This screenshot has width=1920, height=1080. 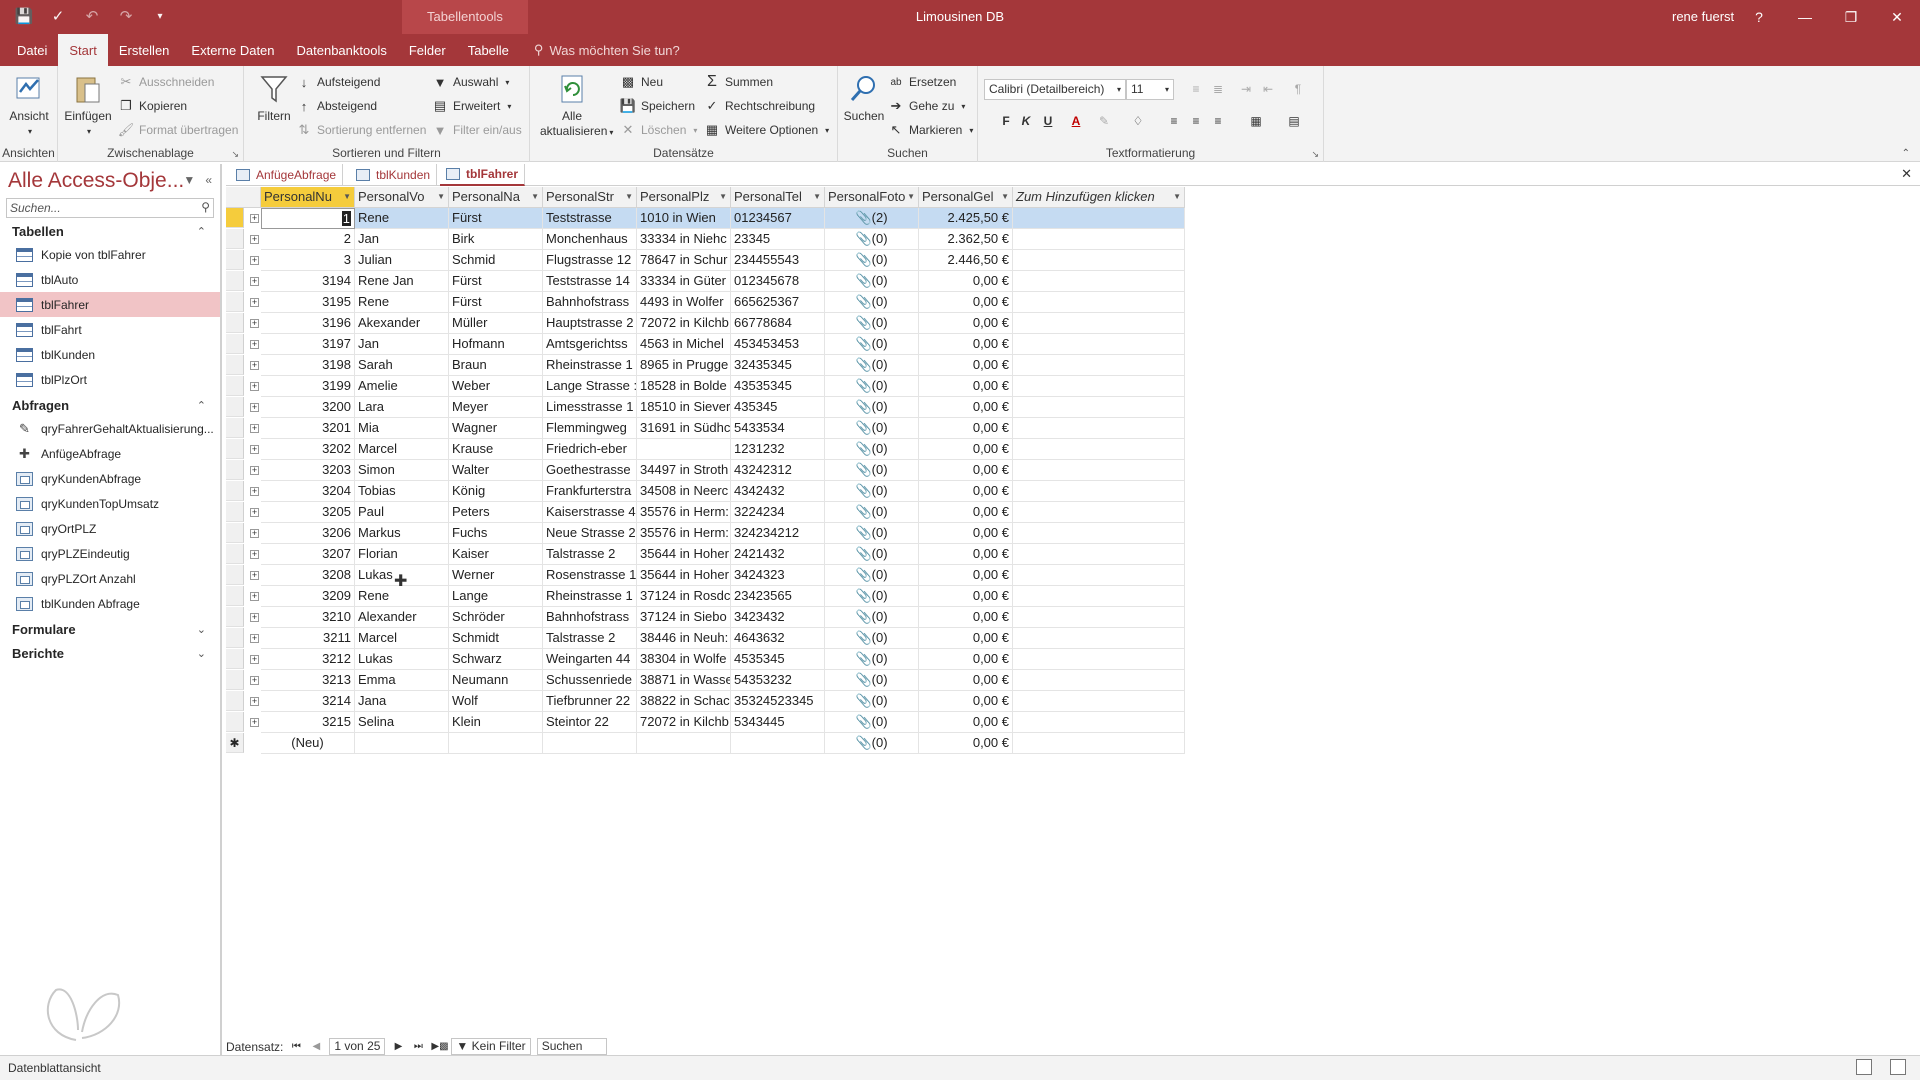 What do you see at coordinates (1006, 121) in the screenshot?
I see `bold-button: F` at bounding box center [1006, 121].